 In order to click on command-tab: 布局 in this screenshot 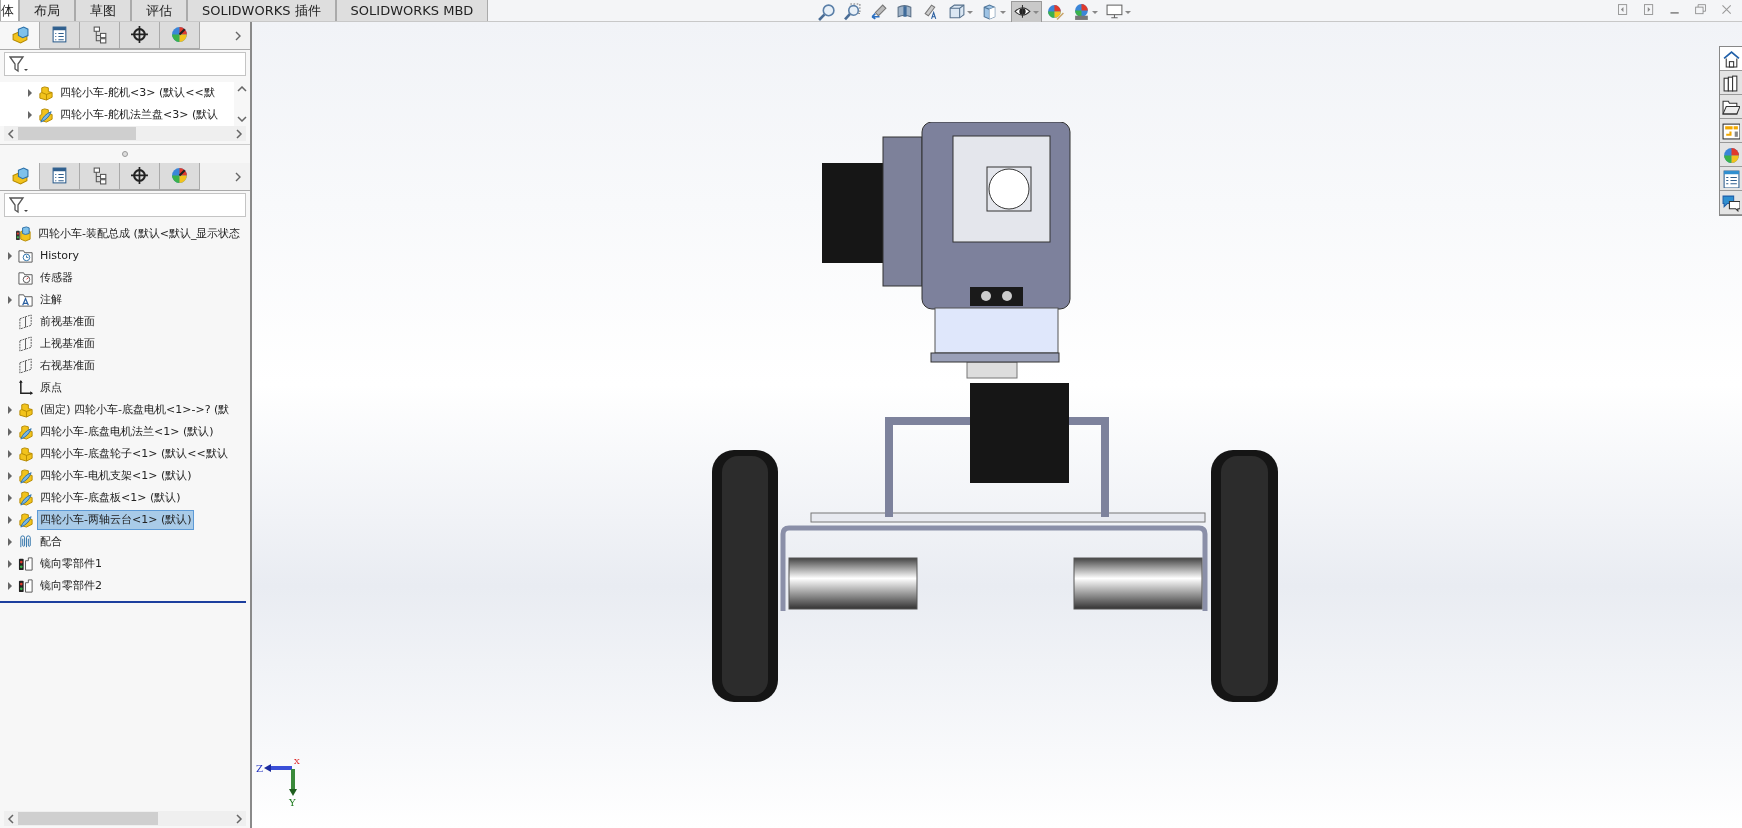, I will do `click(47, 10)`.